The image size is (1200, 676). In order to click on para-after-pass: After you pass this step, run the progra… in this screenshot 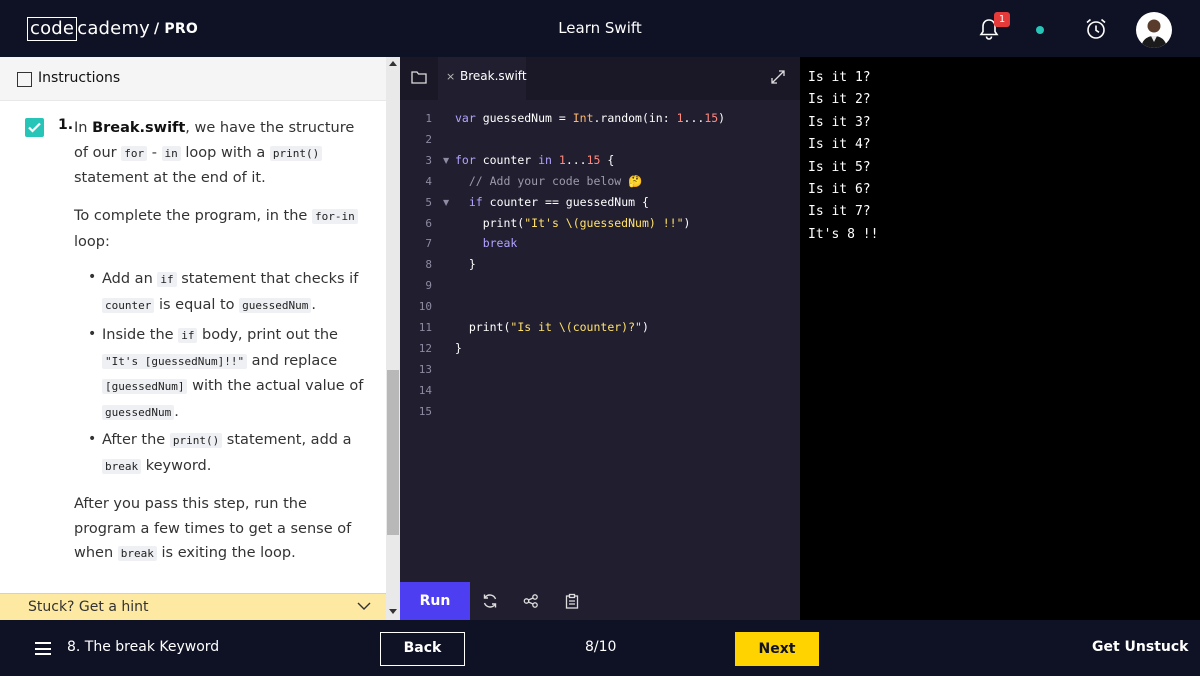, I will do `click(213, 528)`.